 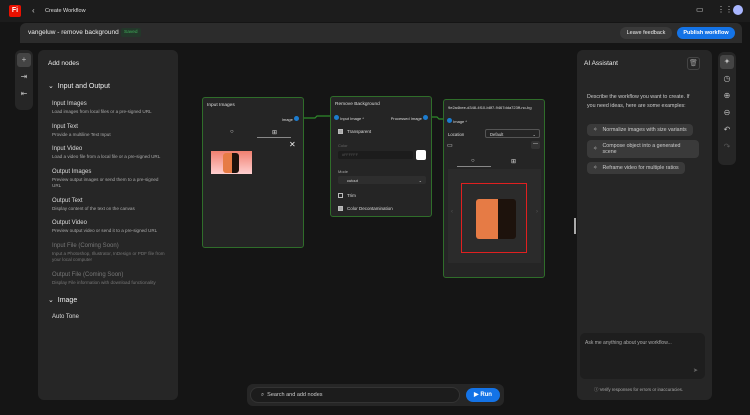 What do you see at coordinates (375, 155) in the screenshot?
I see `color-input: #FFFFFF` at bounding box center [375, 155].